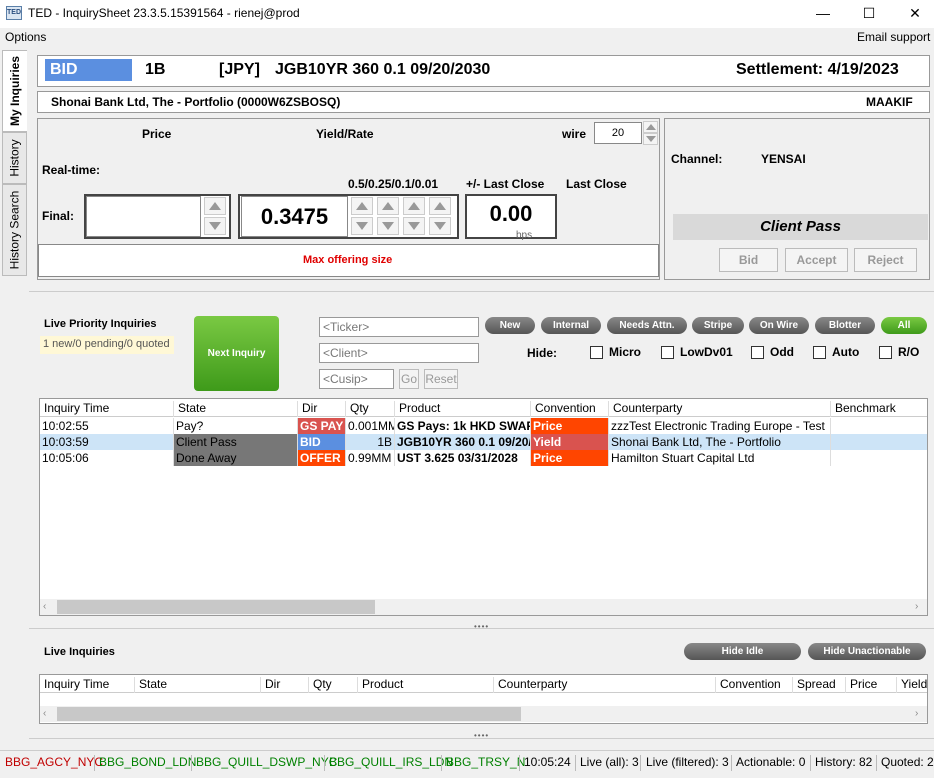  What do you see at coordinates (236, 353) in the screenshot?
I see `next-inquiry-button: Next Inquiry` at bounding box center [236, 353].